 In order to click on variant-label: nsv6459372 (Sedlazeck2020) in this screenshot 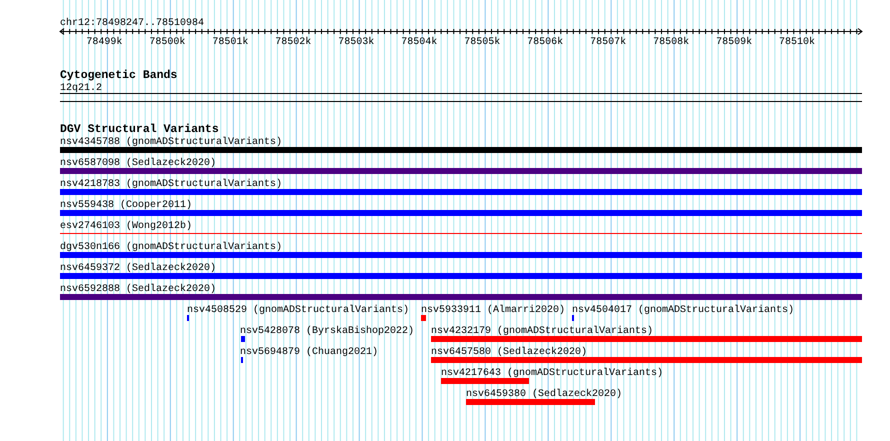, I will do `click(138, 268)`.